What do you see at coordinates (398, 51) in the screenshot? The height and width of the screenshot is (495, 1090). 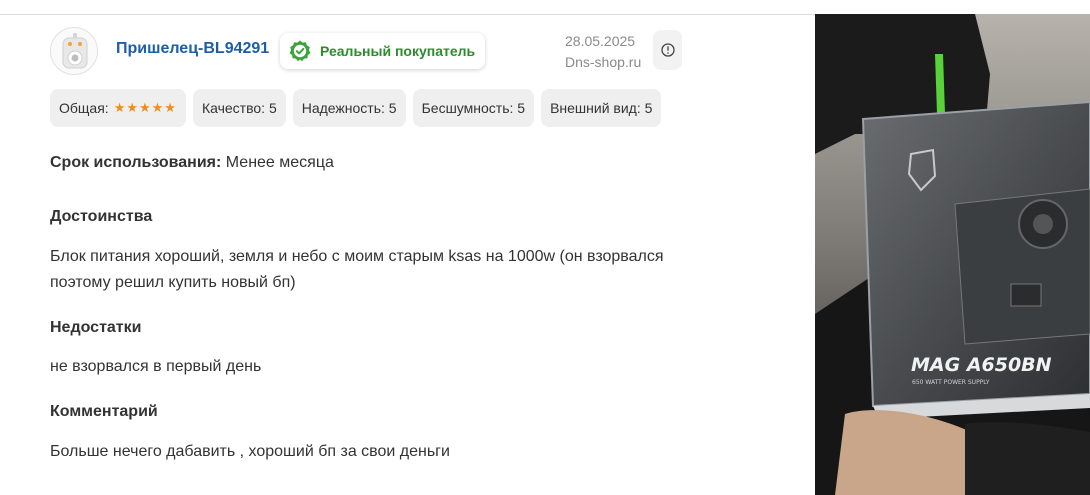 I see `verified-buyer-label: Реальный покупатель` at bounding box center [398, 51].